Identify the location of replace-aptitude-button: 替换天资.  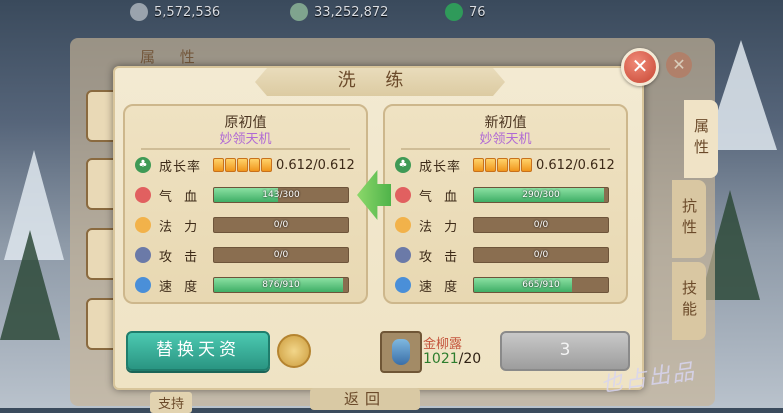
(198, 351).